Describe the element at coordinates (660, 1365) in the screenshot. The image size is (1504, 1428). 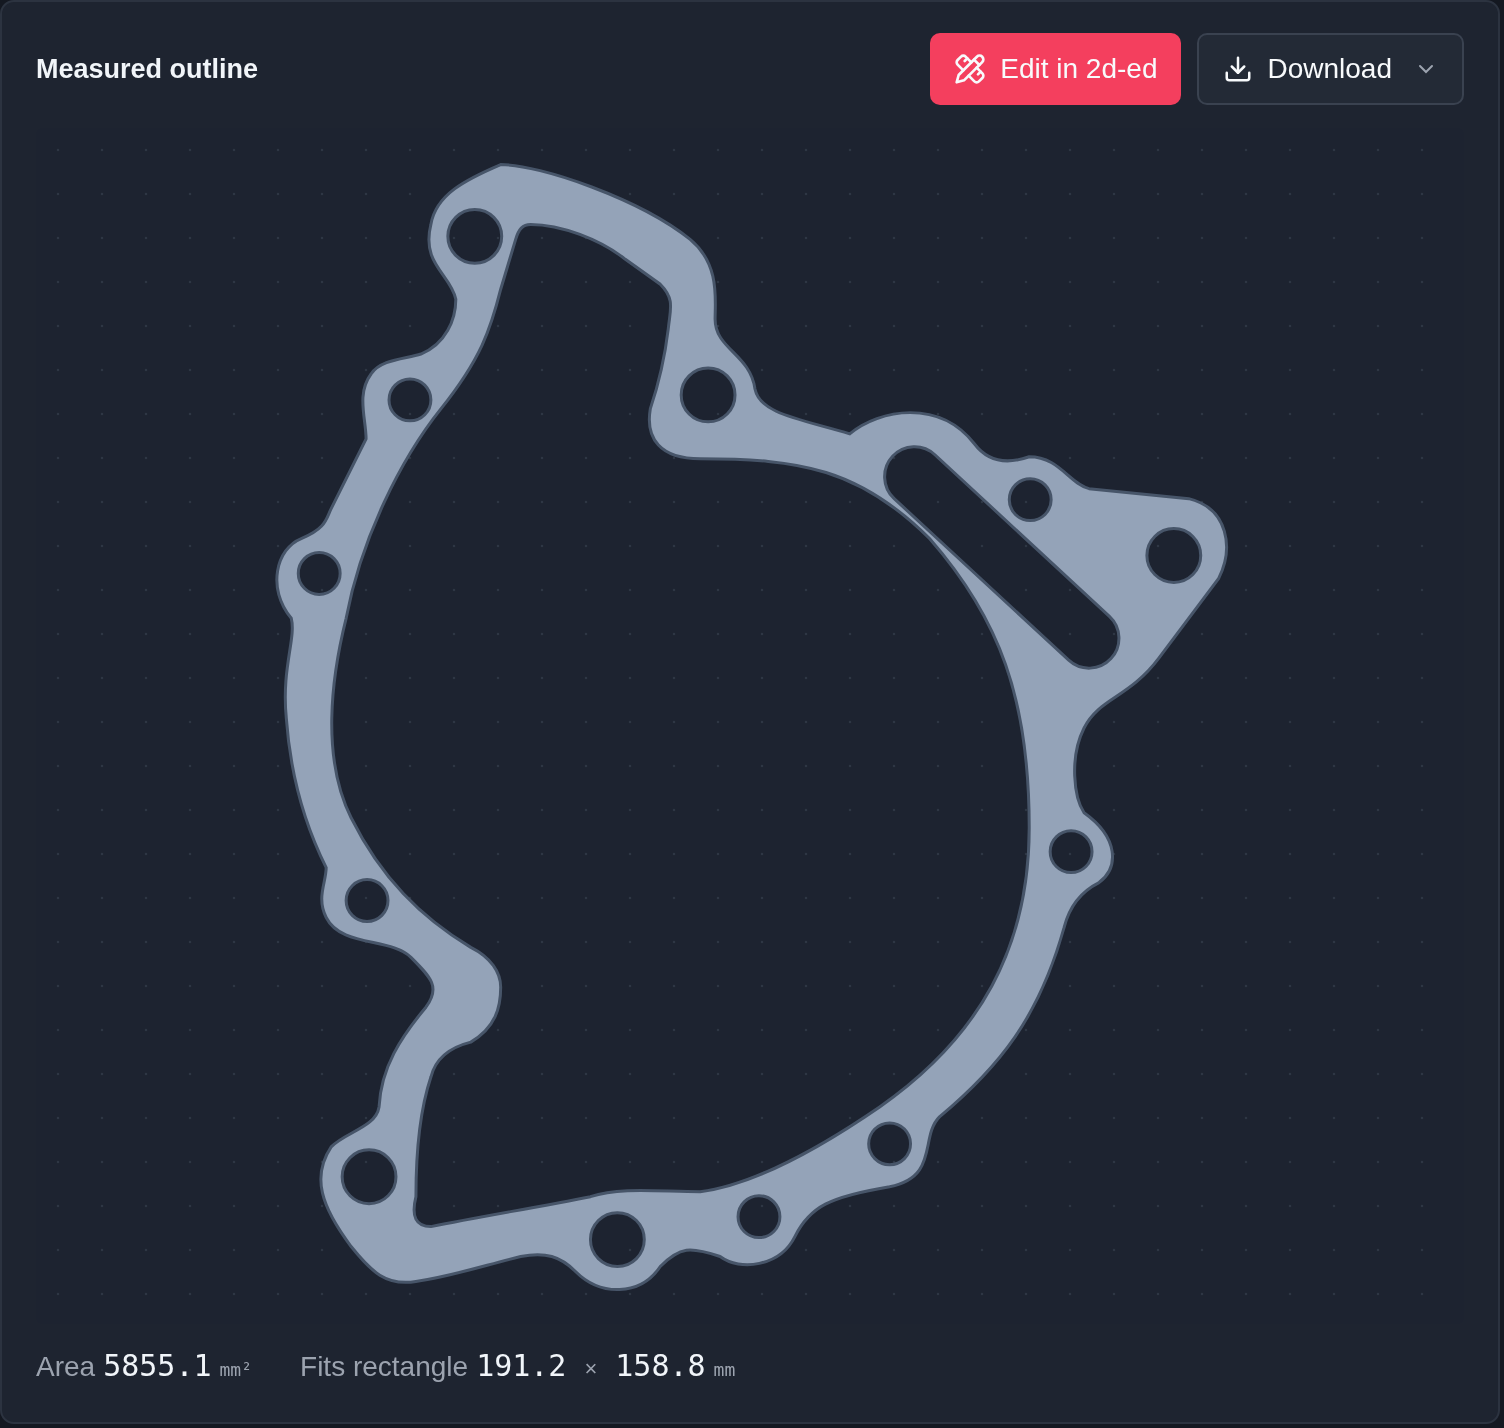
I see `rectangle-height: 158.8` at that location.